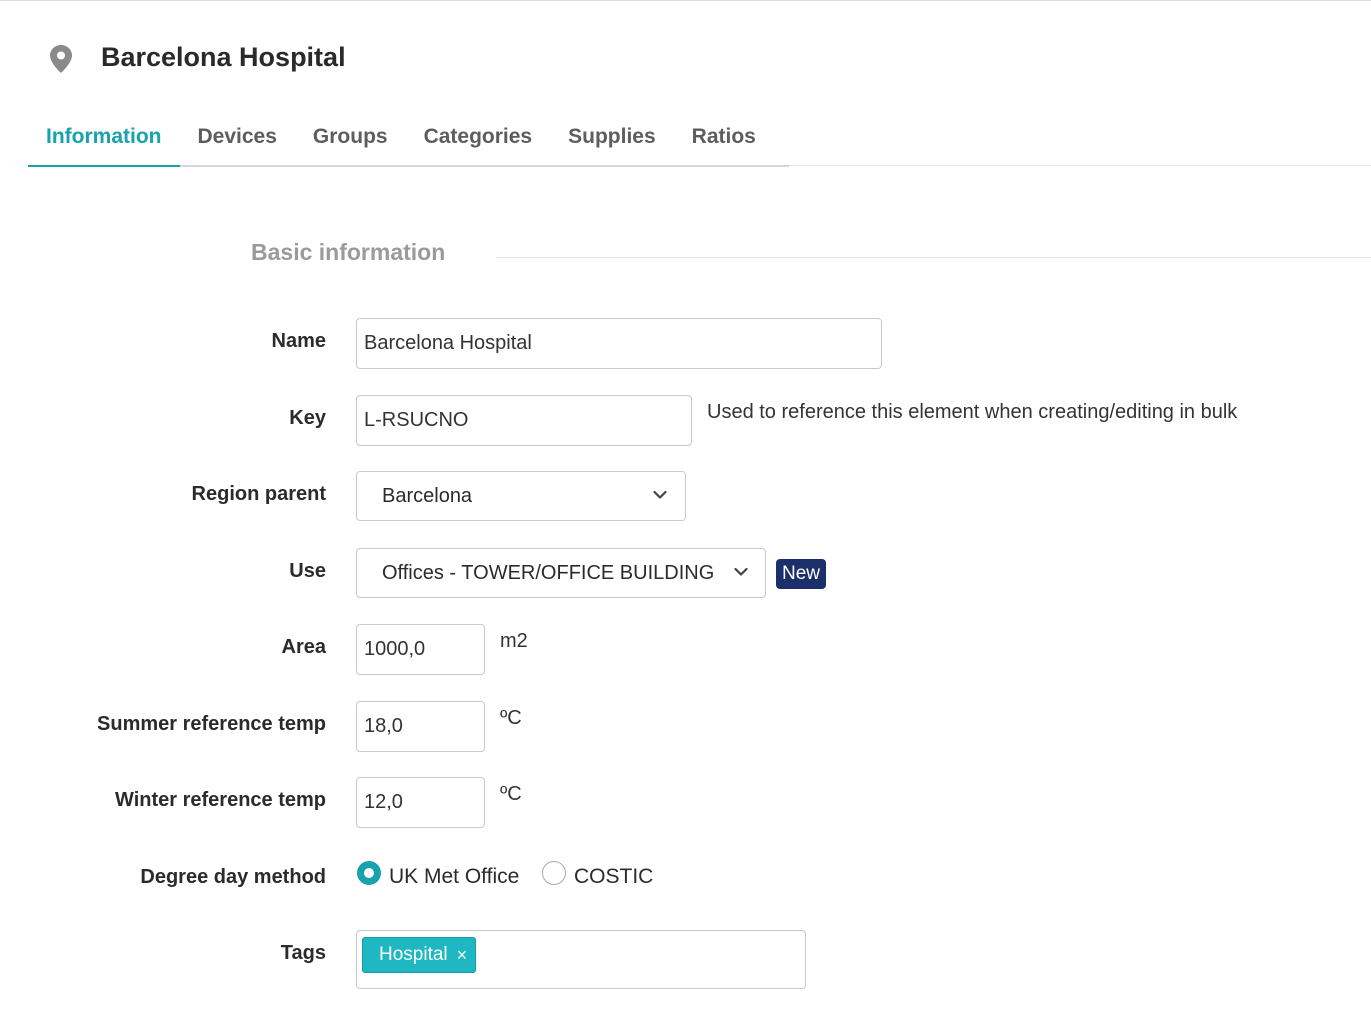 This screenshot has width=1371, height=1020. I want to click on tab-supplies: Supplies, so click(612, 140).